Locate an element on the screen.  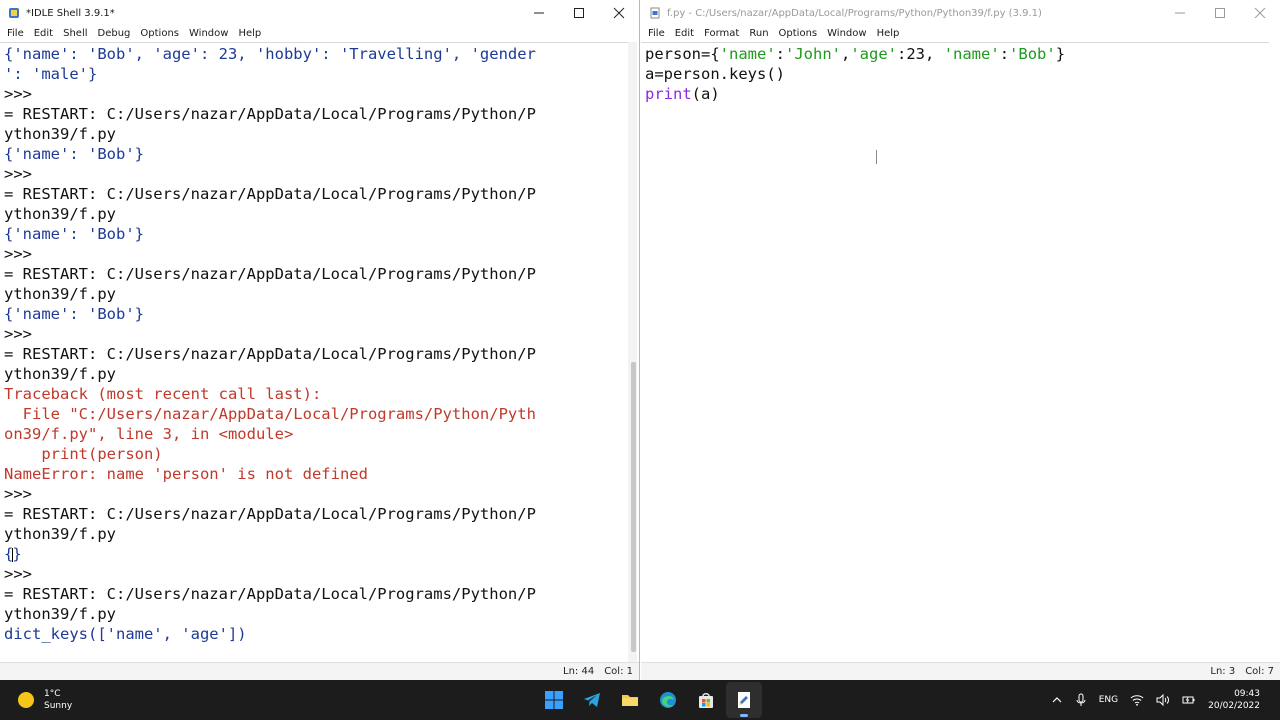
show-hidden-icons-button is located at coordinates (1057, 700).